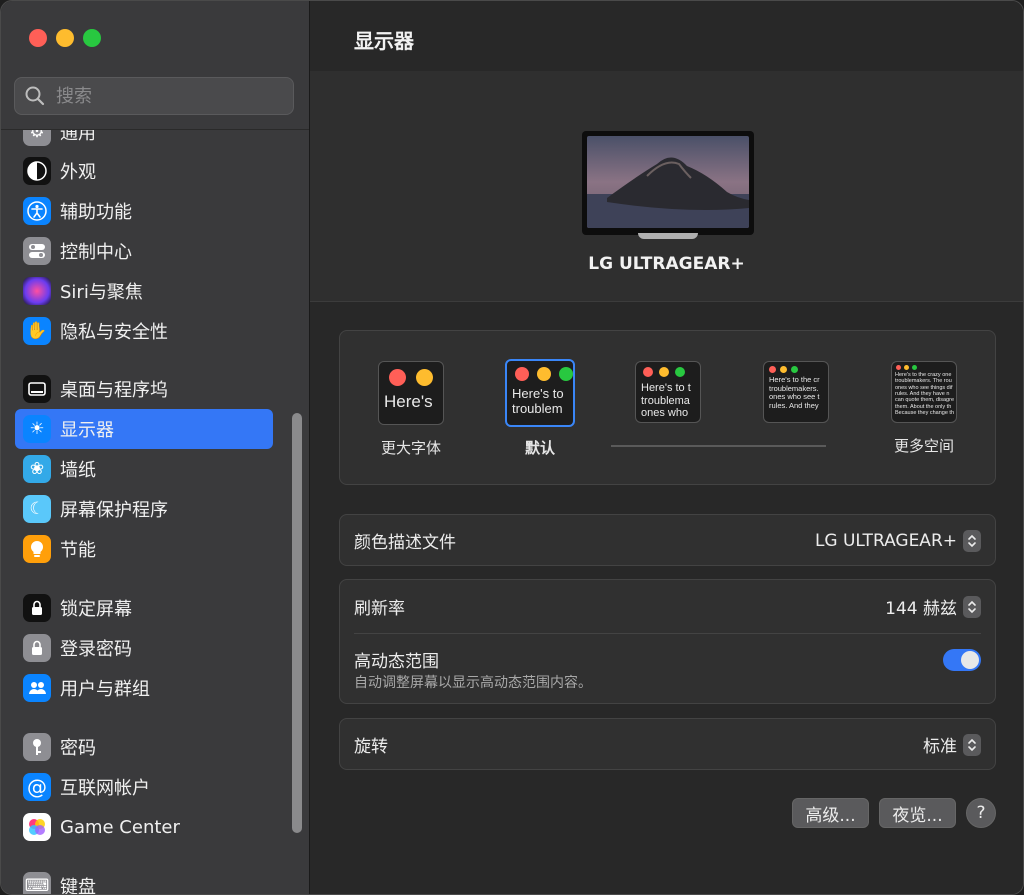  I want to click on sun-icon: ☀, so click(37, 429).